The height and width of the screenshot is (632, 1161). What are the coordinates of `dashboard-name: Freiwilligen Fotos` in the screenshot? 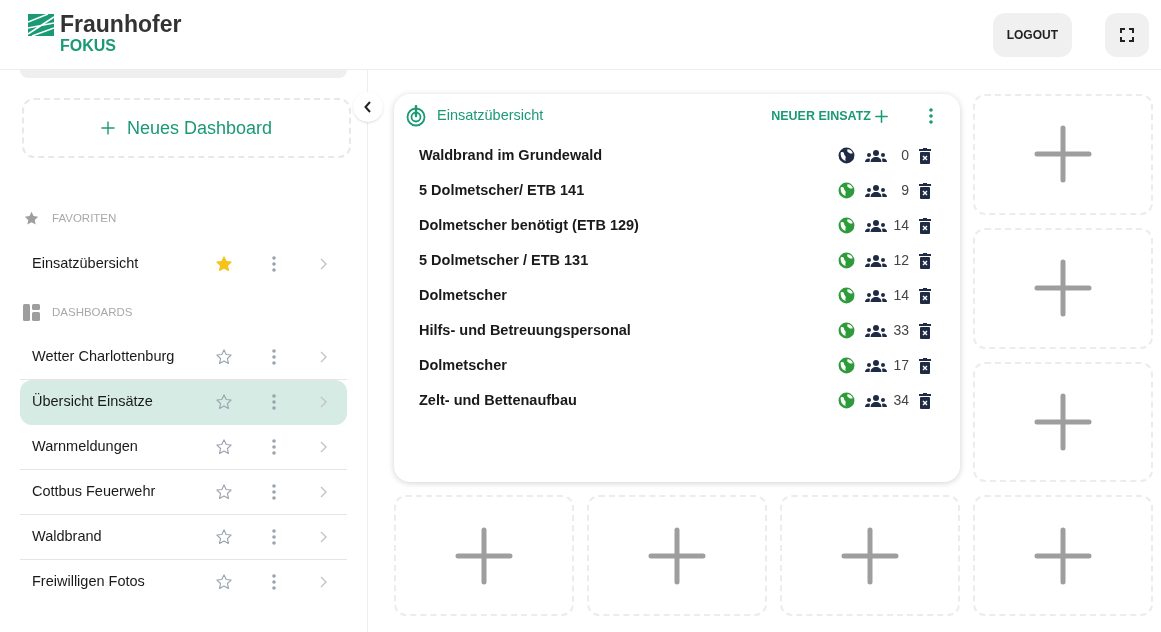 It's located at (89, 582).